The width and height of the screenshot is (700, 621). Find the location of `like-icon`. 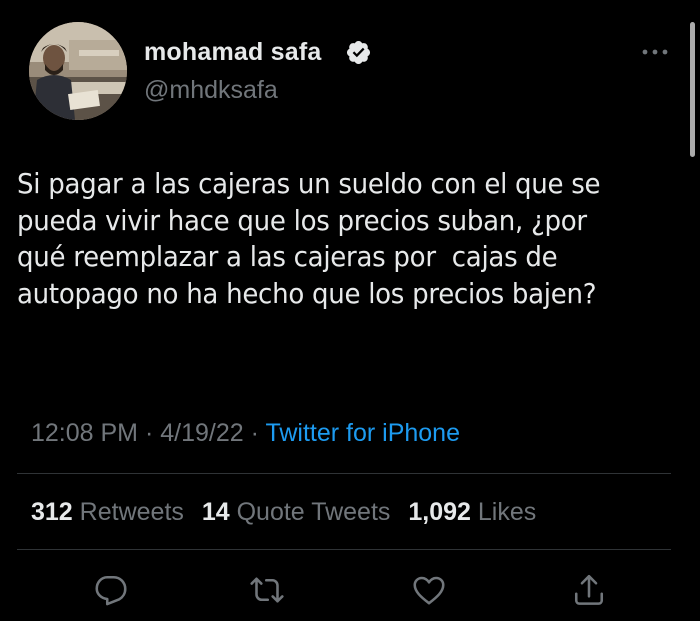

like-icon is located at coordinates (429, 590).